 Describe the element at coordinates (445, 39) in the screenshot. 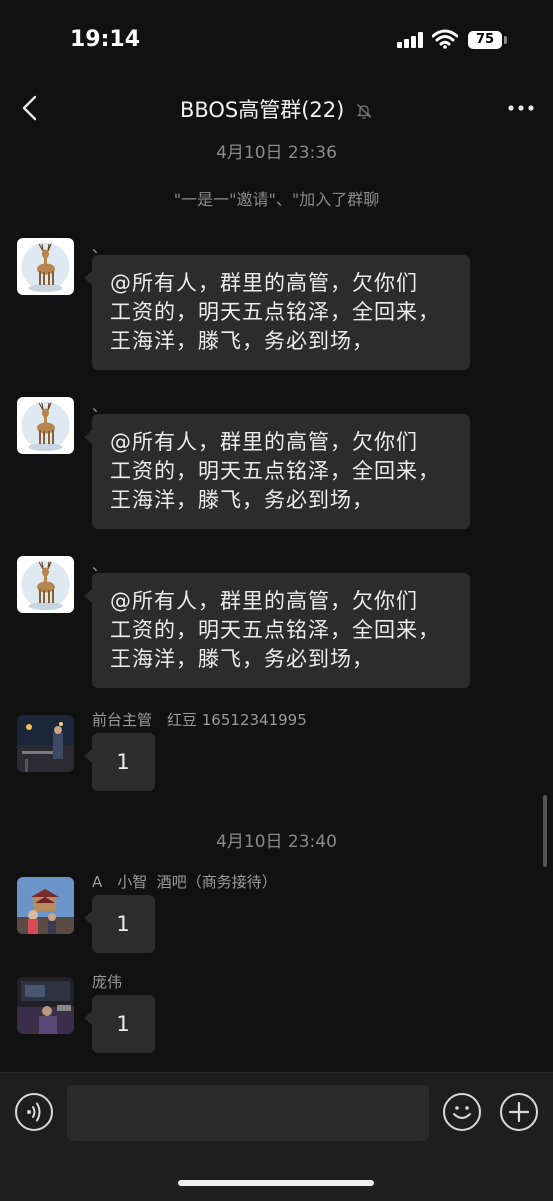

I see `wifi-icon` at that location.